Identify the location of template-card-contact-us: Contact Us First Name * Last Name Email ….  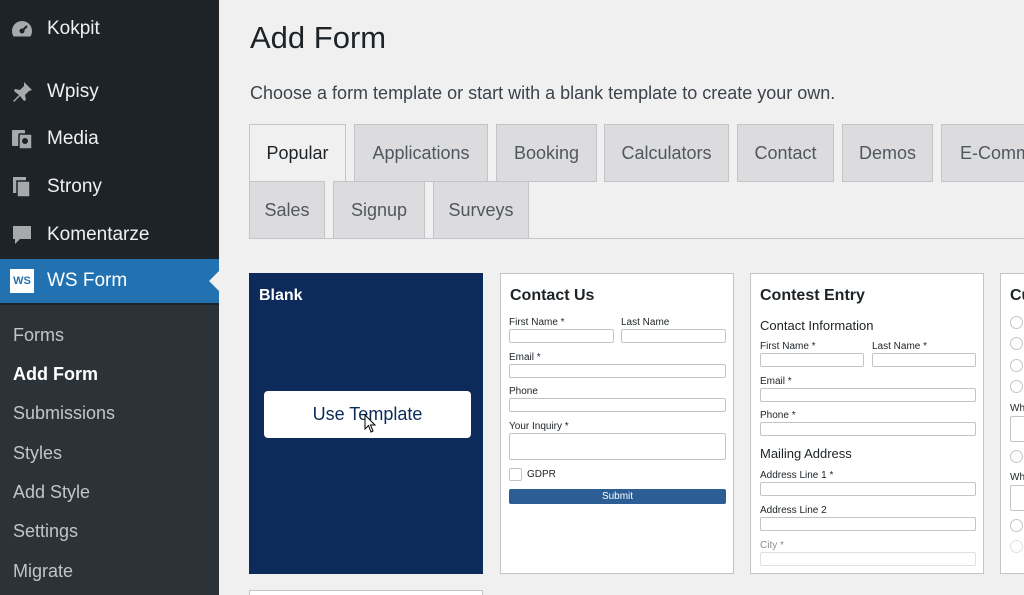
(617, 423).